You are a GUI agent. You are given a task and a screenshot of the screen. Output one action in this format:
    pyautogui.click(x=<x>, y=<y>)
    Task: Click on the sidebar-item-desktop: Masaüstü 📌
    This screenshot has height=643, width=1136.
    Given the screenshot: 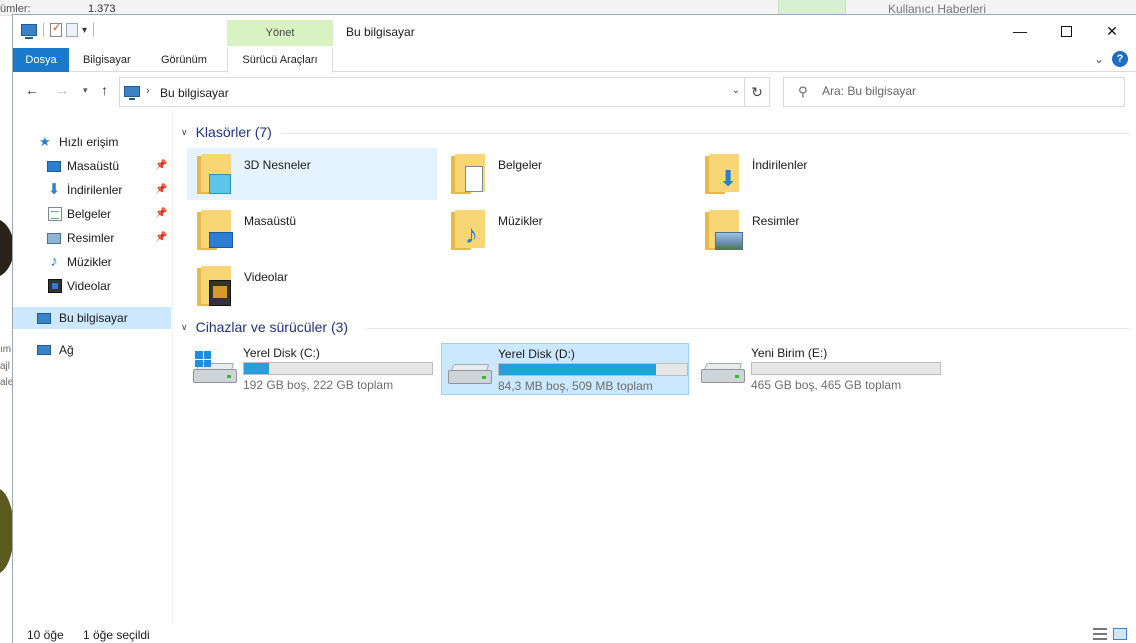 What is the action you would take?
    pyautogui.click(x=92, y=166)
    